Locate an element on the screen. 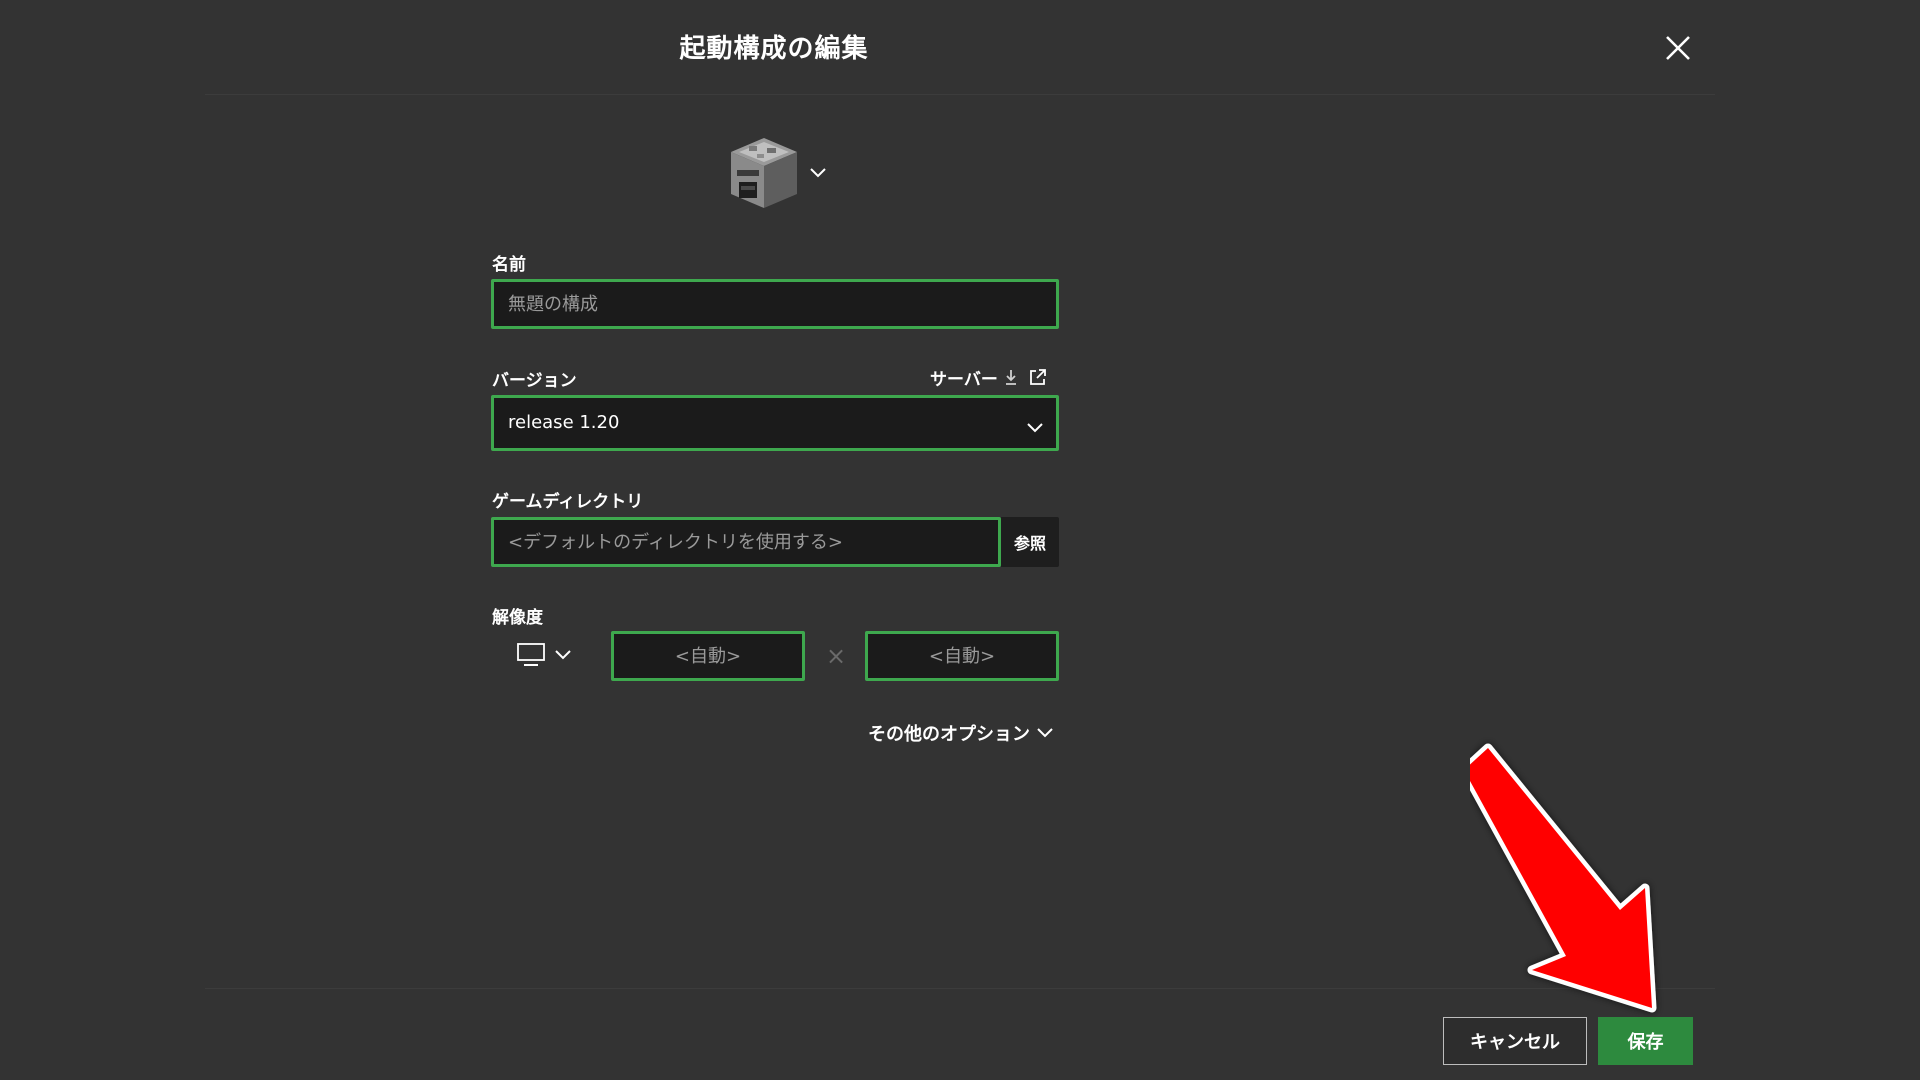 This screenshot has height=1080, width=1920. installation-icon-picker is located at coordinates (782, 174).